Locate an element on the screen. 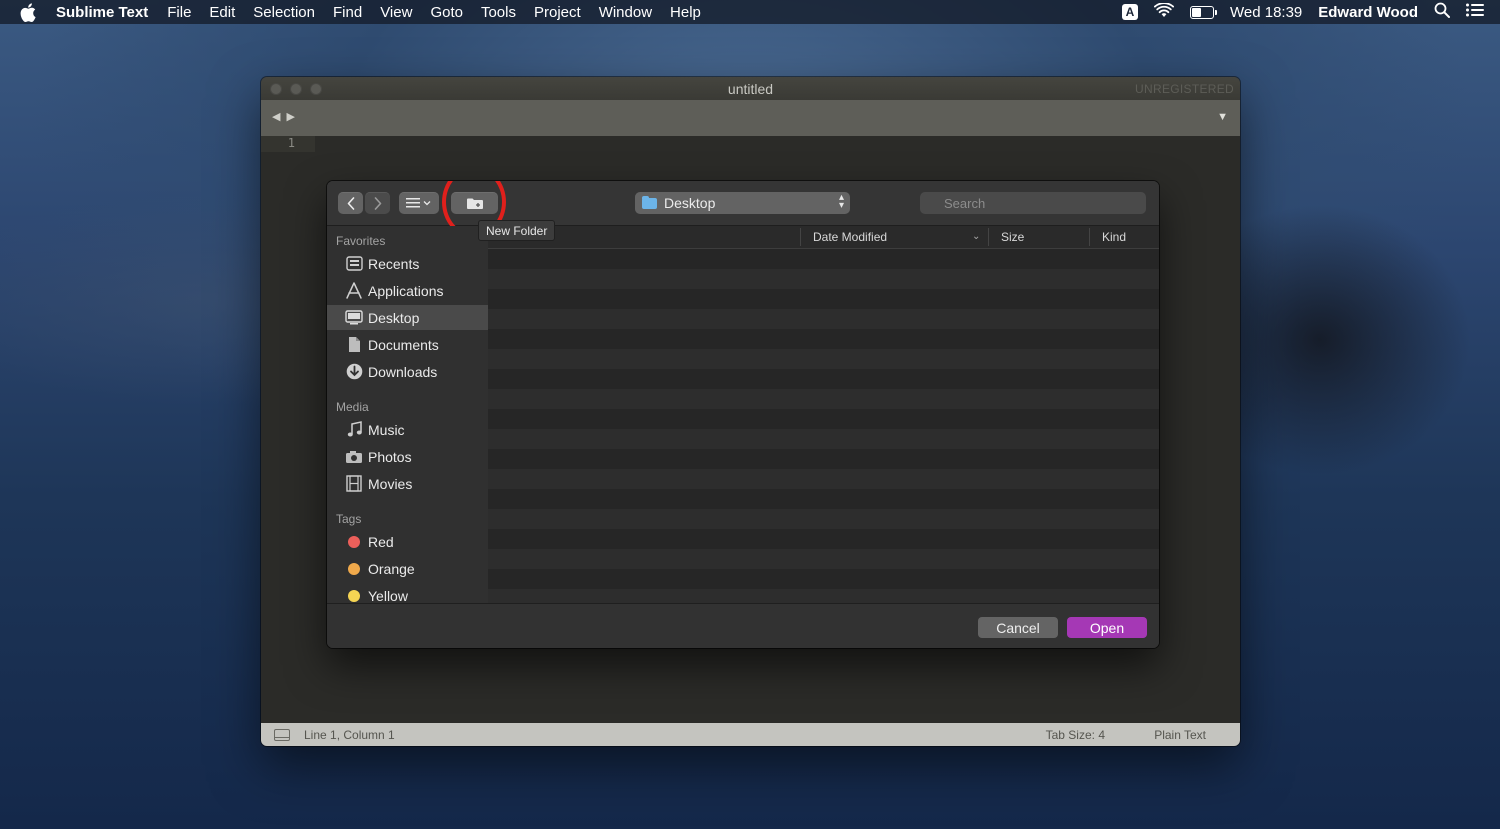  menu-edit: Edit is located at coordinates (222, 12).